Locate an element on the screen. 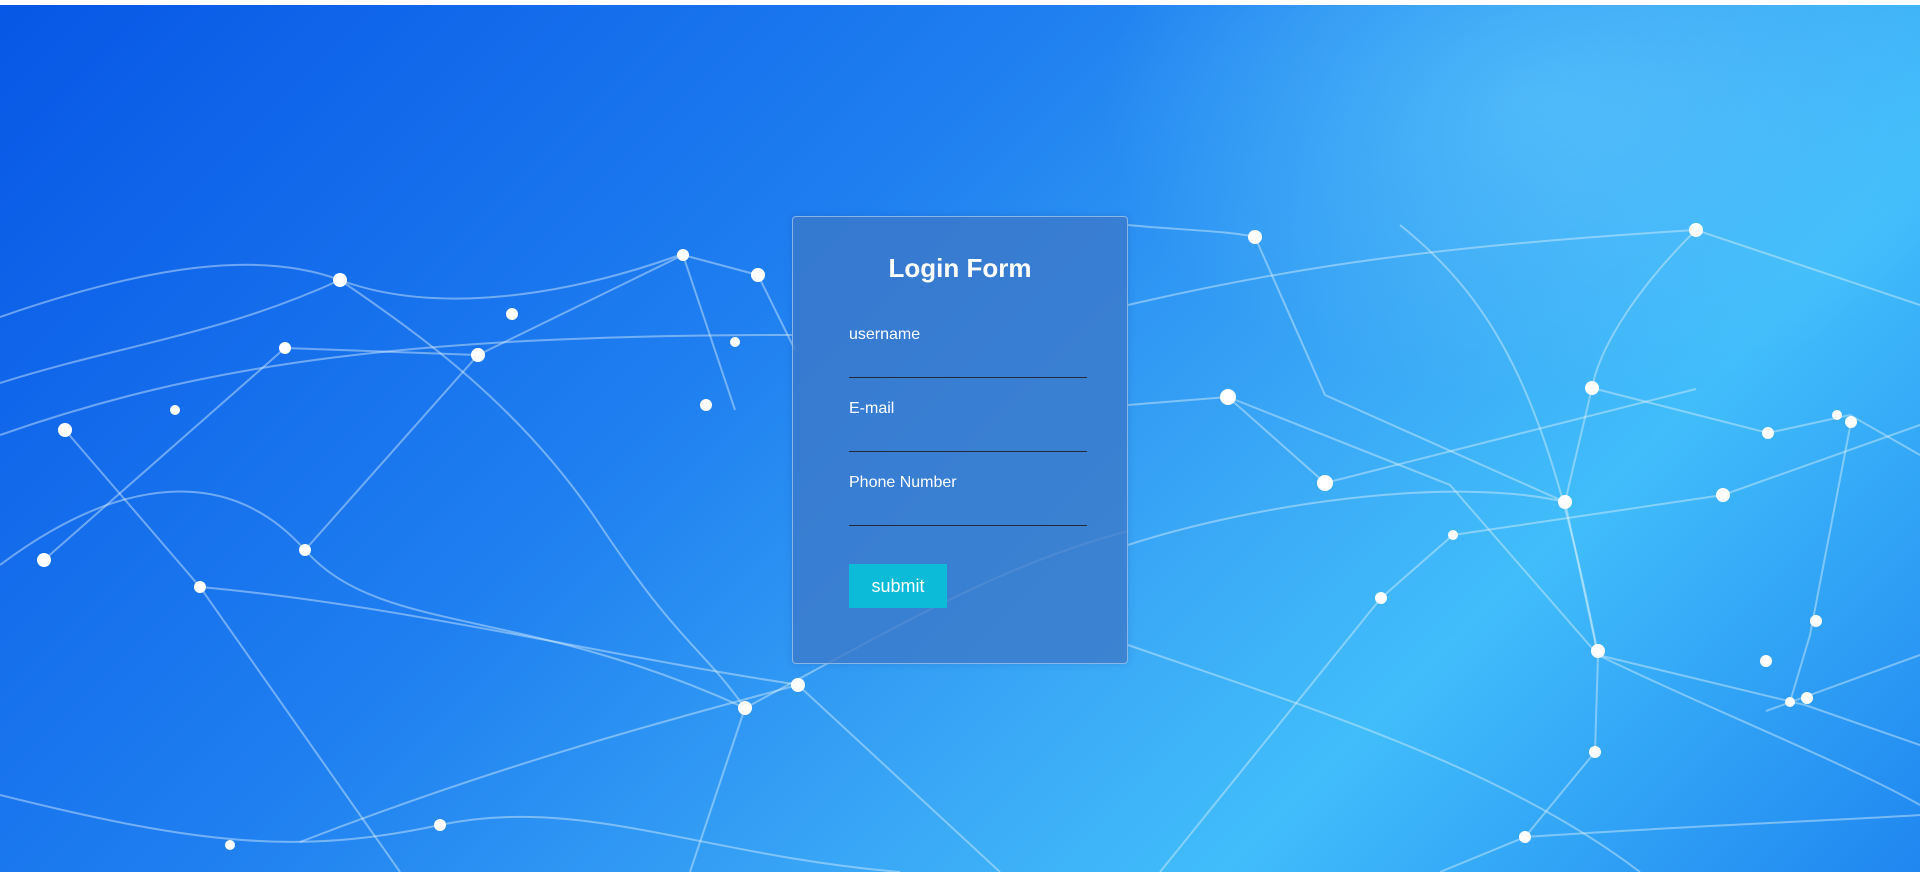 This screenshot has height=872, width=1920. email-field-group: E-mail is located at coordinates (968, 426).